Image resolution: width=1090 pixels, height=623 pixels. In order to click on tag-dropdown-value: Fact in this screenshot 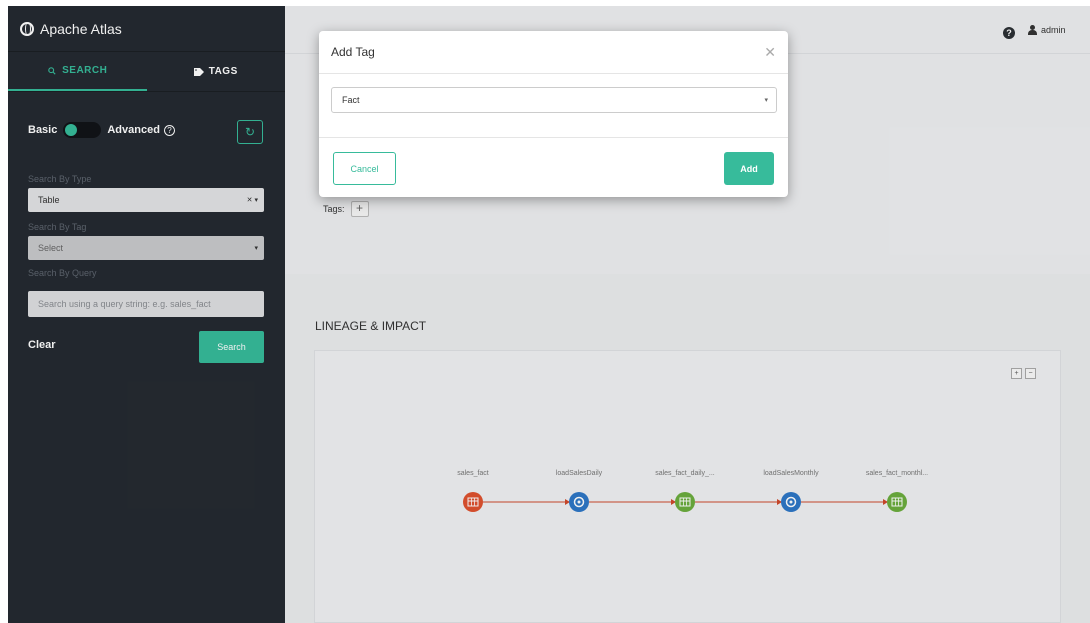, I will do `click(351, 100)`.